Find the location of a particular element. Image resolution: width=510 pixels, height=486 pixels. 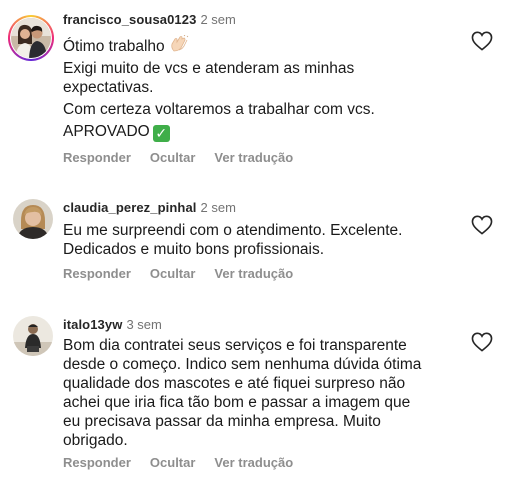

comment-header: francisco_sousa0123 2 sem is located at coordinates (149, 20).